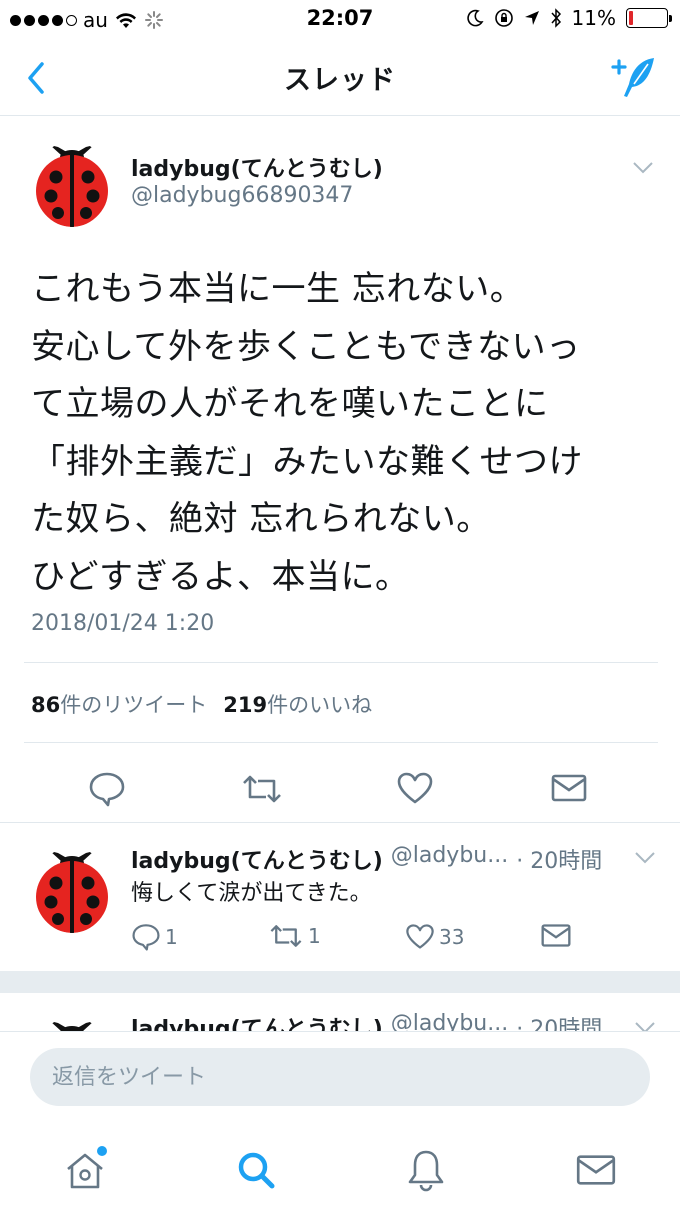 This screenshot has height=1209, width=680. I want to click on nav-bar: スレッド, so click(340, 78).